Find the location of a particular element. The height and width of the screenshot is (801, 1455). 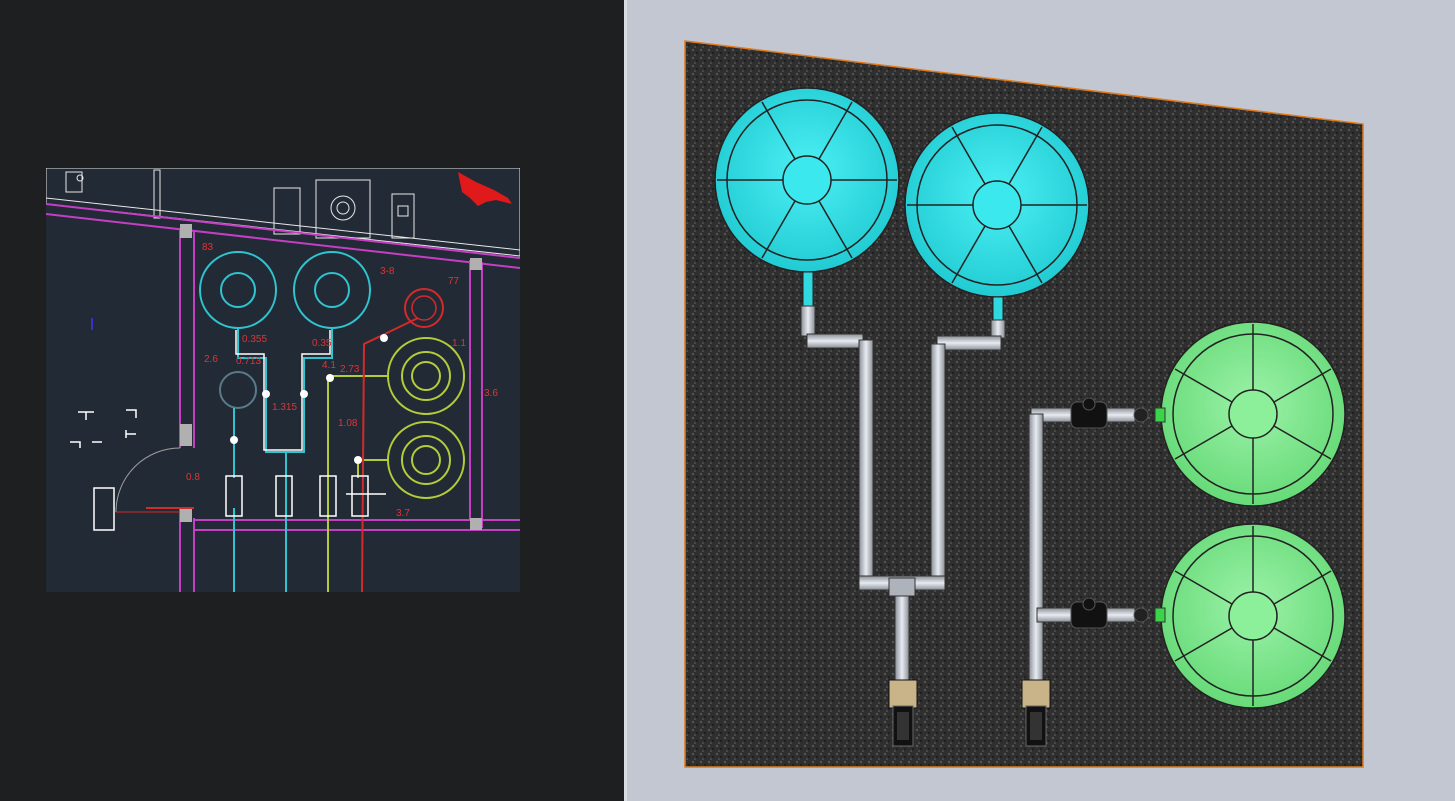

cad-note: 0.355 is located at coordinates (254, 339).